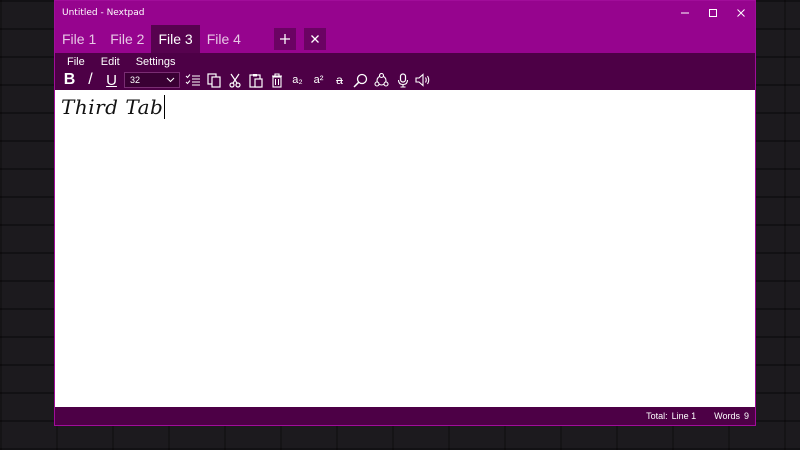  What do you see at coordinates (746, 416) in the screenshot?
I see `word-count: 9` at bounding box center [746, 416].